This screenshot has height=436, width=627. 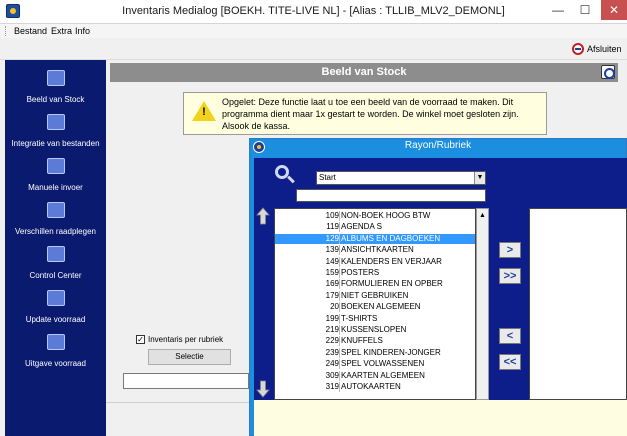 I want to click on move-right-button: >, so click(x=510, y=250).